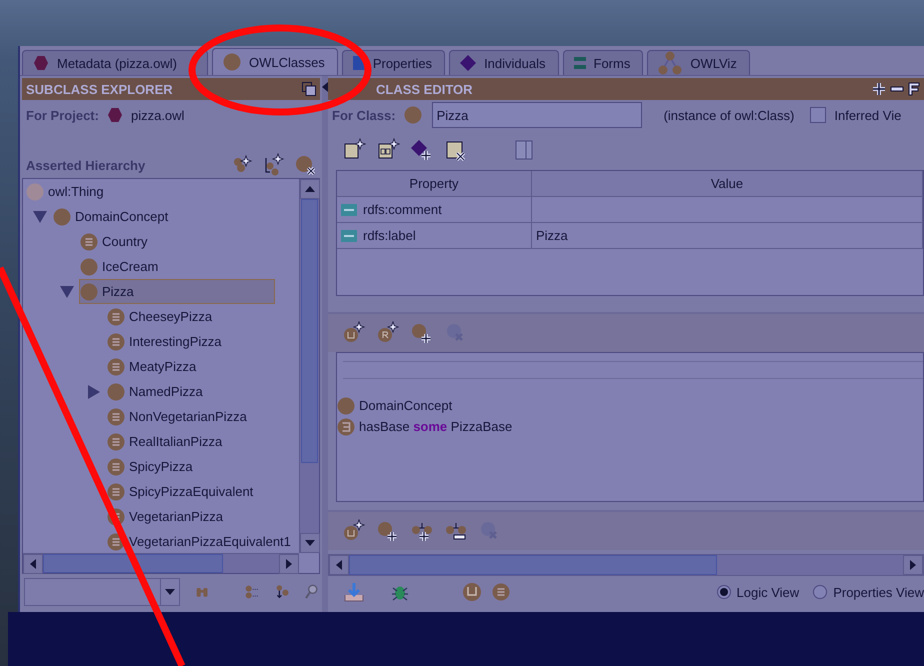  What do you see at coordinates (868, 592) in the screenshot?
I see `radio-button: Properties View` at bounding box center [868, 592].